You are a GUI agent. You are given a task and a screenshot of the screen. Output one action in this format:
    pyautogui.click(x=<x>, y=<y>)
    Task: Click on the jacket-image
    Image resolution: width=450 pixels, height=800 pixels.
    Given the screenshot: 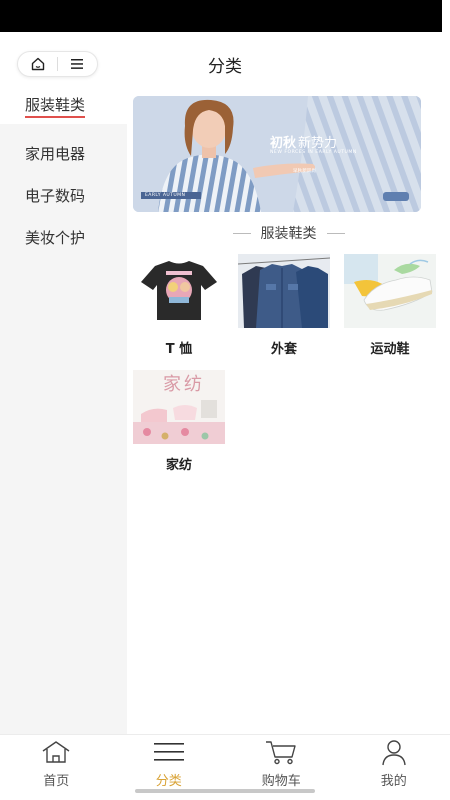 What is the action you would take?
    pyautogui.click(x=284, y=291)
    